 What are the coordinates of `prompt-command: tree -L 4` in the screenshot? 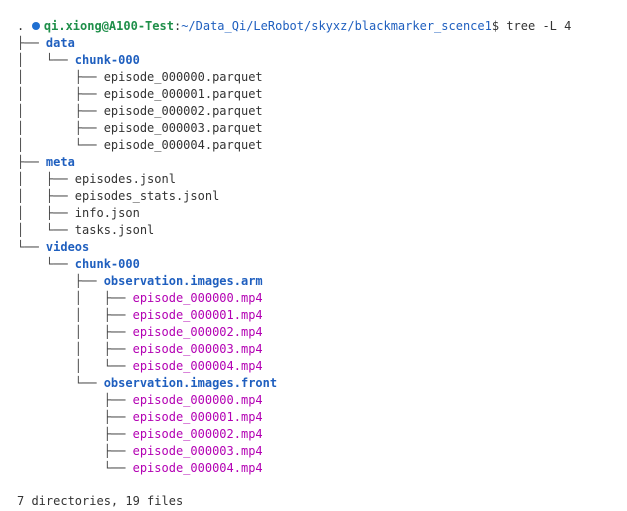 It's located at (539, 26).